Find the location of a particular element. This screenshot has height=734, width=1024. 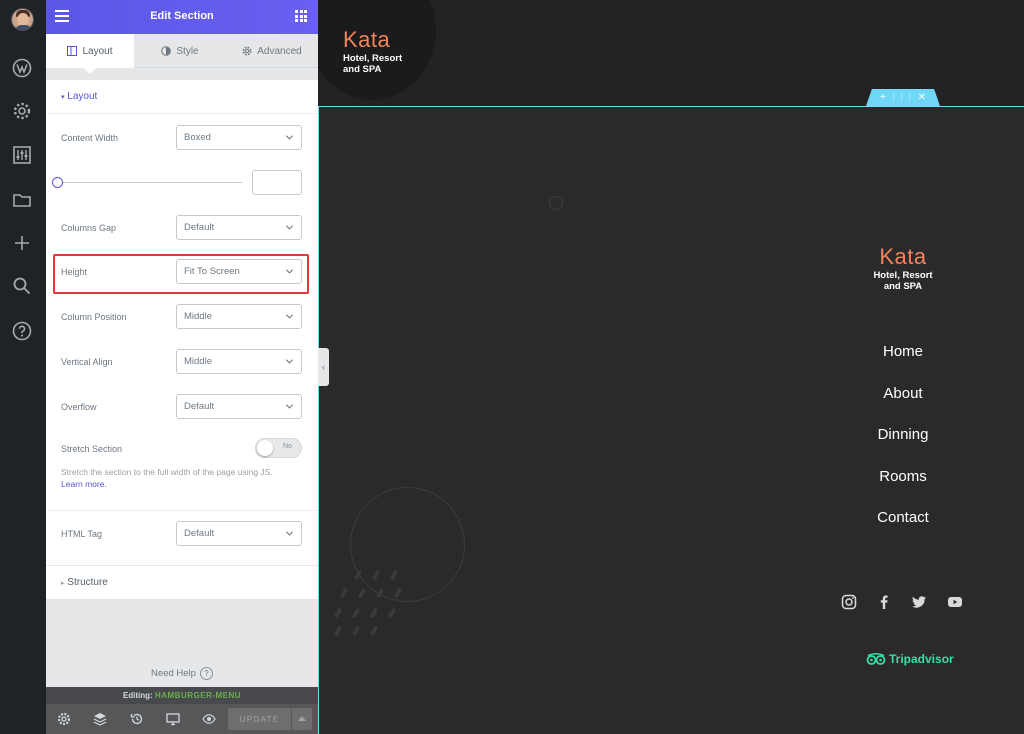

layout-section-header: ▾ Layout is located at coordinates (79, 96).